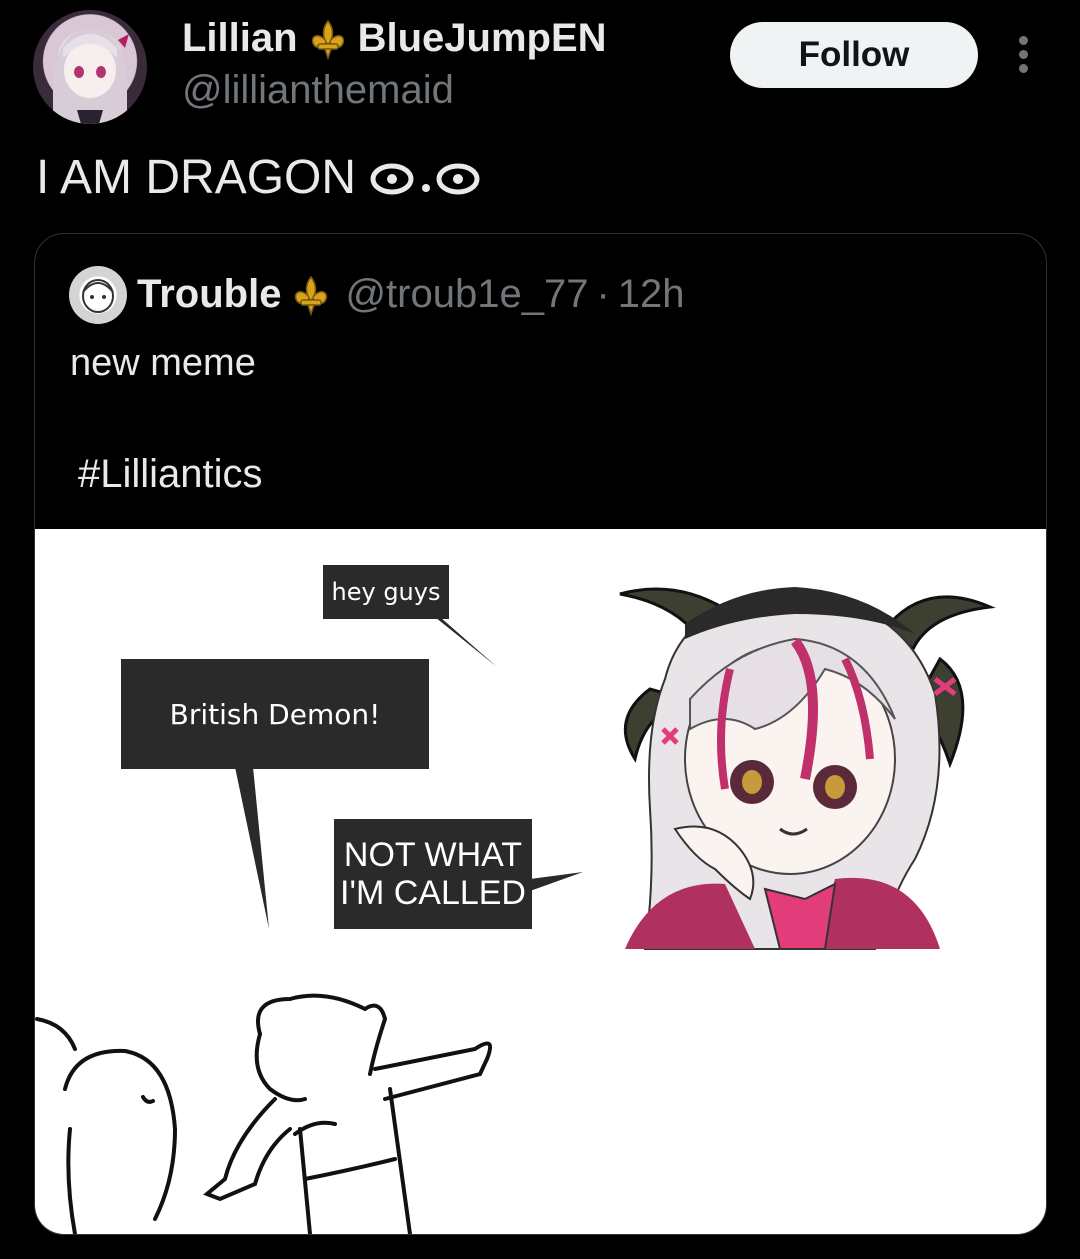 This screenshot has width=1080, height=1259. What do you see at coordinates (433, 855) in the screenshot?
I see `meme-bubble-line-1: NOT WHAT` at bounding box center [433, 855].